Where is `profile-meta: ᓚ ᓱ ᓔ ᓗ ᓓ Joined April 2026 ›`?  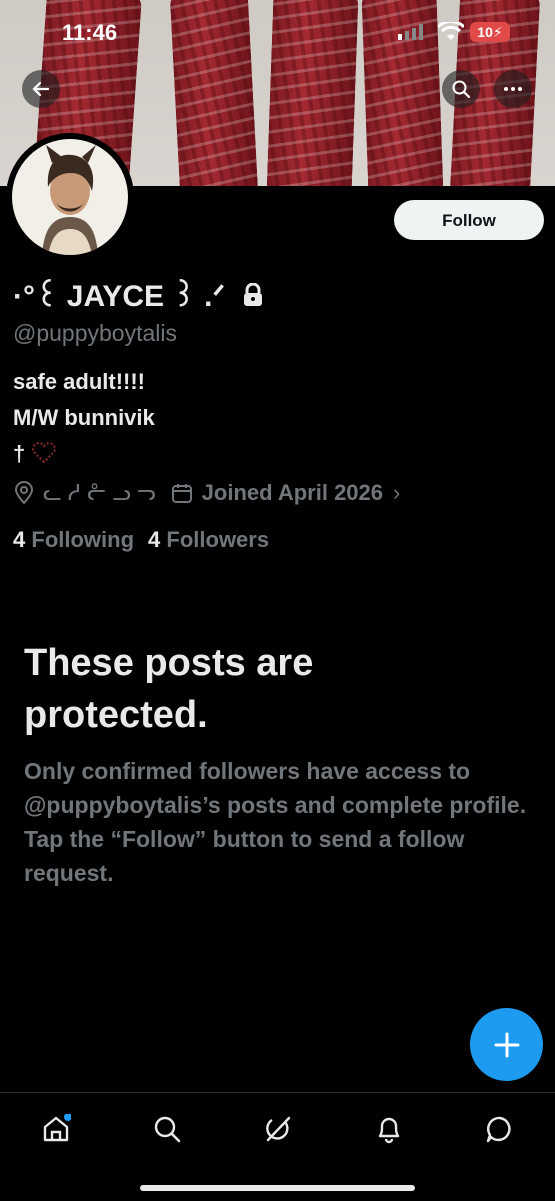 profile-meta: ᓚ ᓱ ᓔ ᓗ ᓓ Joined April 2026 › is located at coordinates (206, 493).